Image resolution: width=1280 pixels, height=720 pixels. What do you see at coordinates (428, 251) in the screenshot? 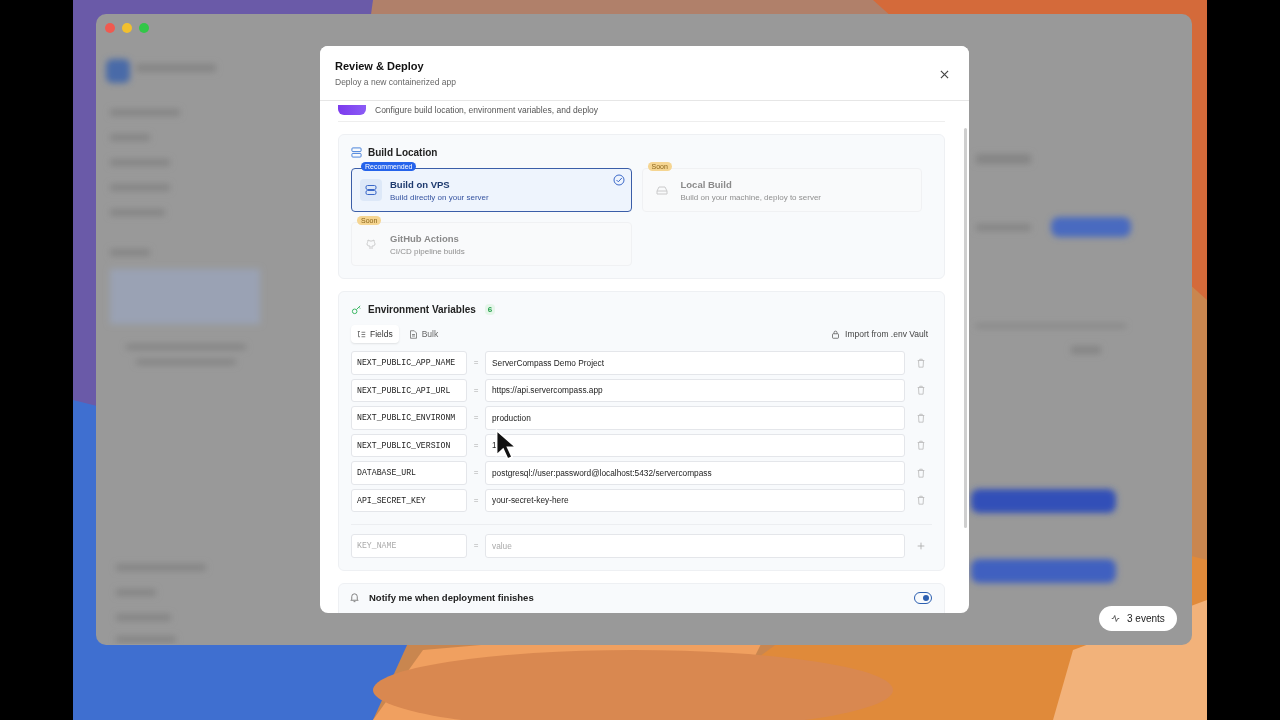
I see `option-description: CI/CD pipeline builds` at bounding box center [428, 251].